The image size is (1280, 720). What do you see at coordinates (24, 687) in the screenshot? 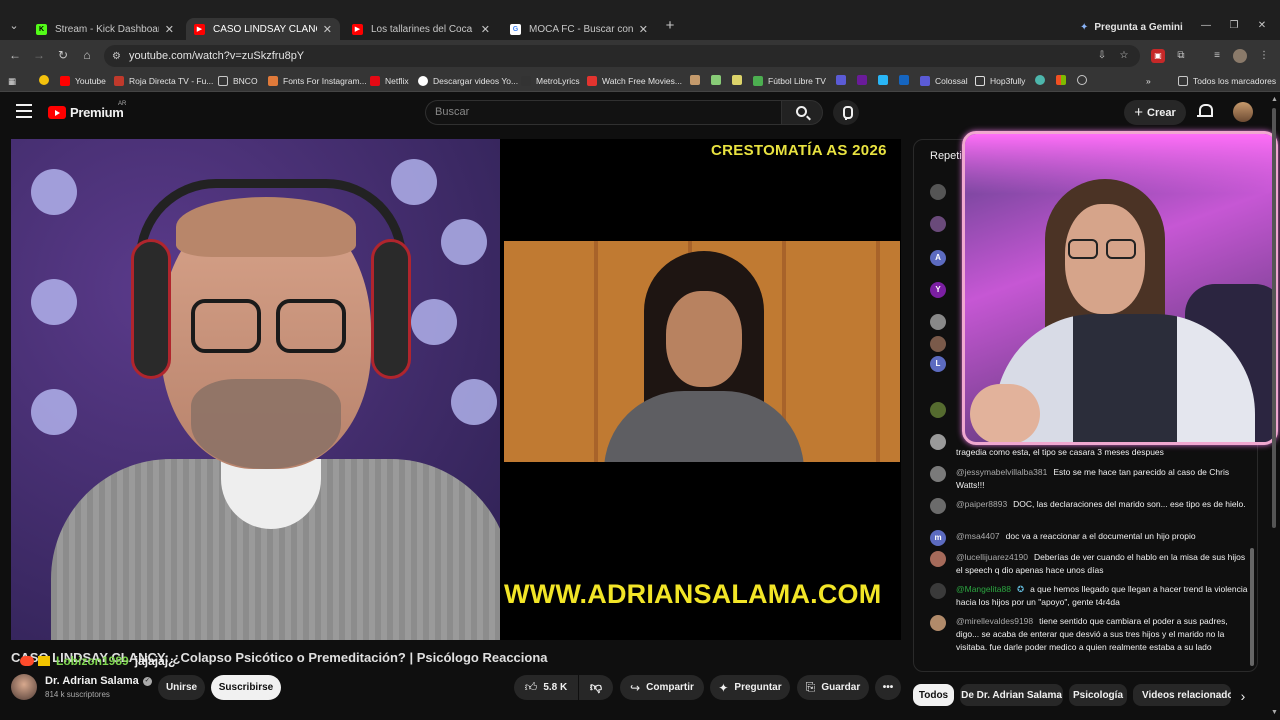
I see `channel-avatar` at bounding box center [24, 687].